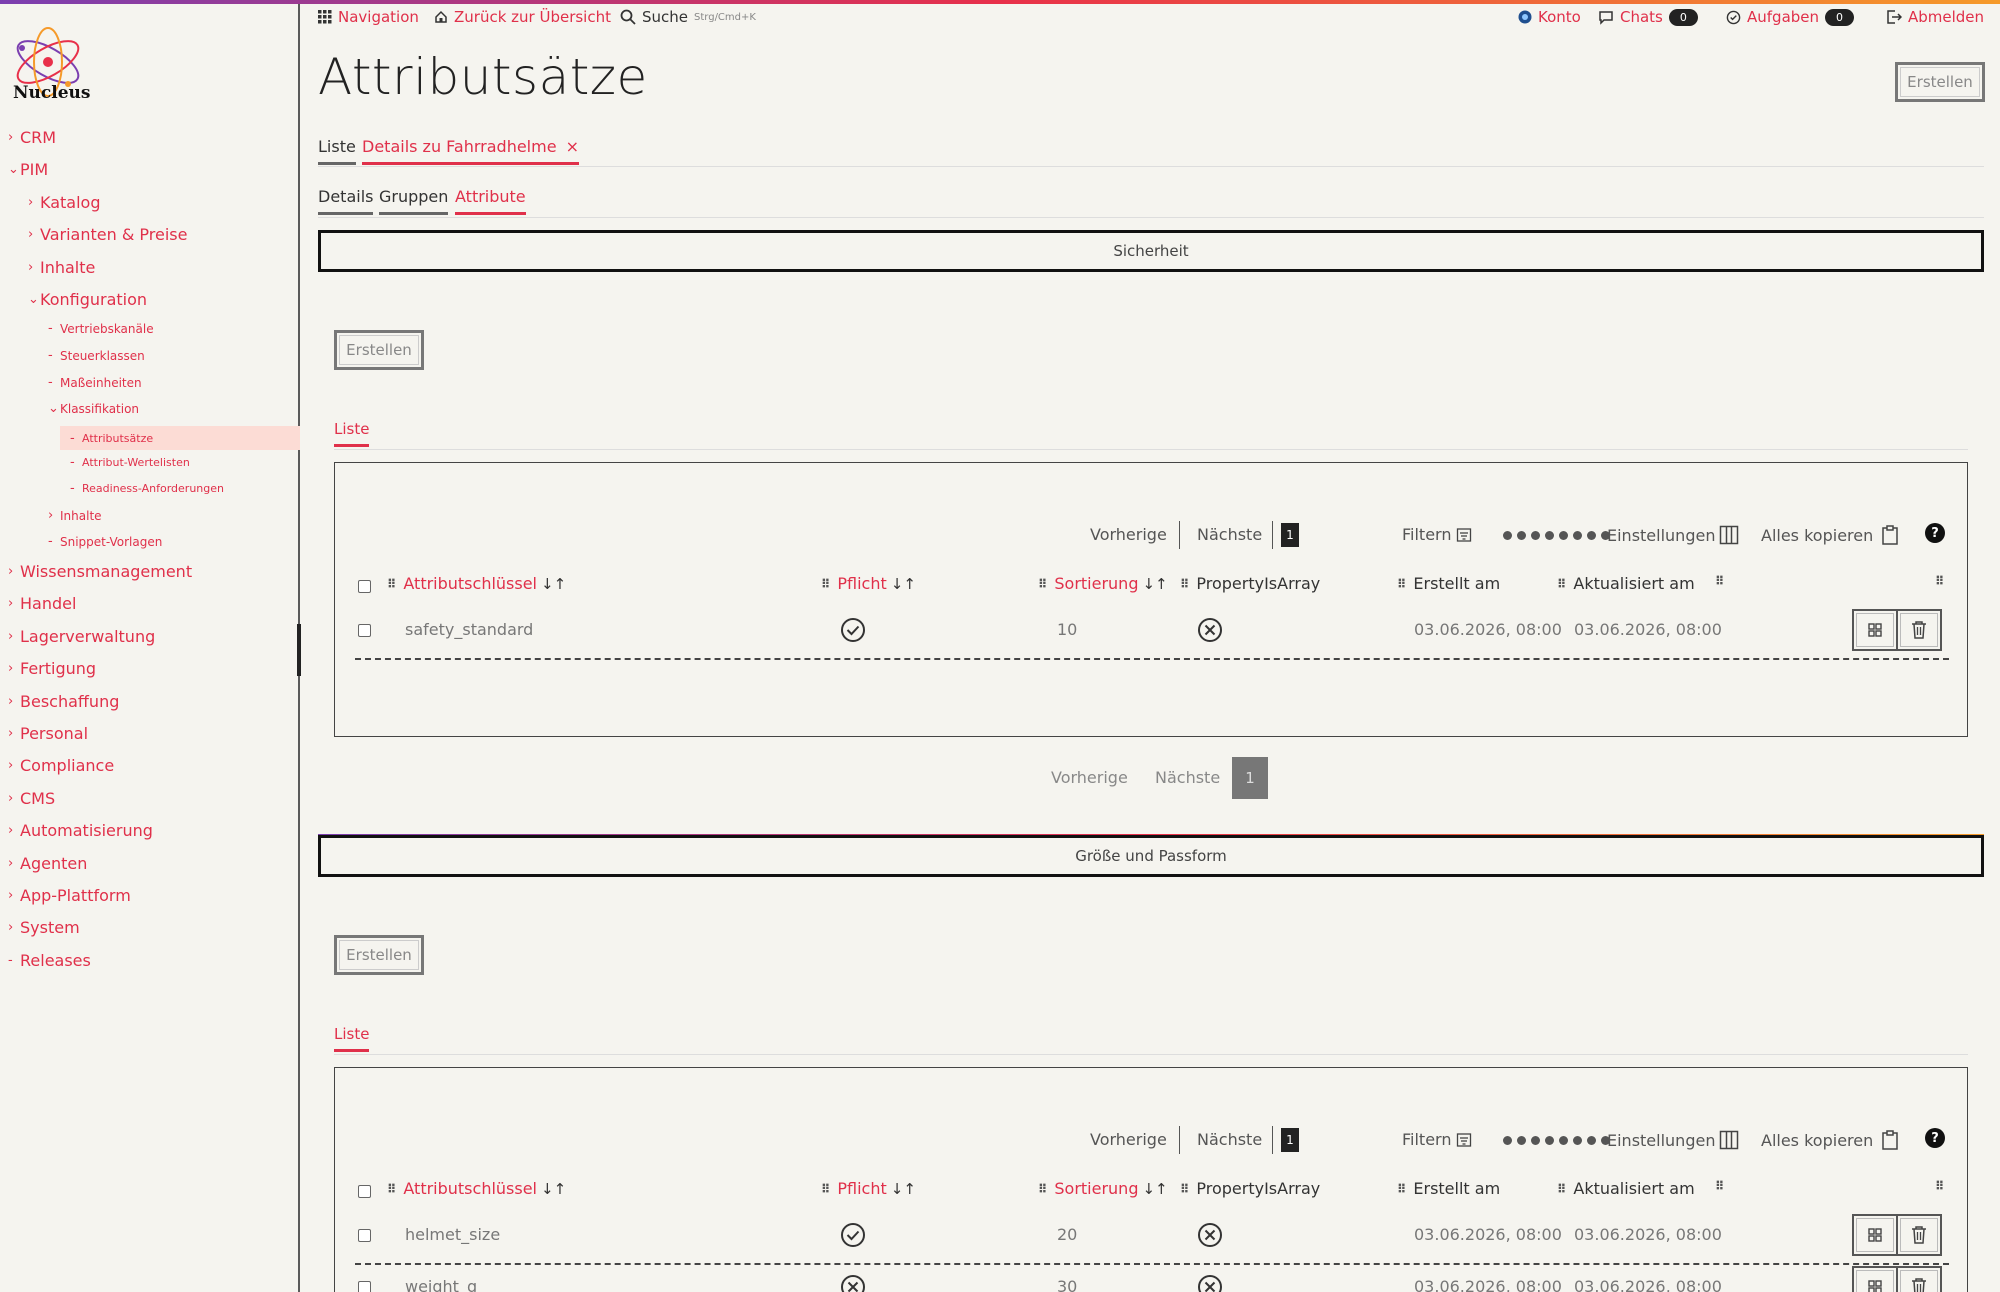  What do you see at coordinates (1448, 583) in the screenshot?
I see `column-header-erstellt-am: ⠿ Erstellt am` at bounding box center [1448, 583].